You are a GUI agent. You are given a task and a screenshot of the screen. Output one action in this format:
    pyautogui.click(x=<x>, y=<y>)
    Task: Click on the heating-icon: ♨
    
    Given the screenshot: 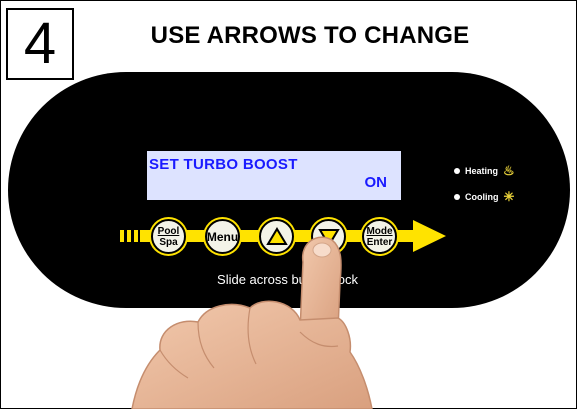 What is the action you would take?
    pyautogui.click(x=509, y=170)
    